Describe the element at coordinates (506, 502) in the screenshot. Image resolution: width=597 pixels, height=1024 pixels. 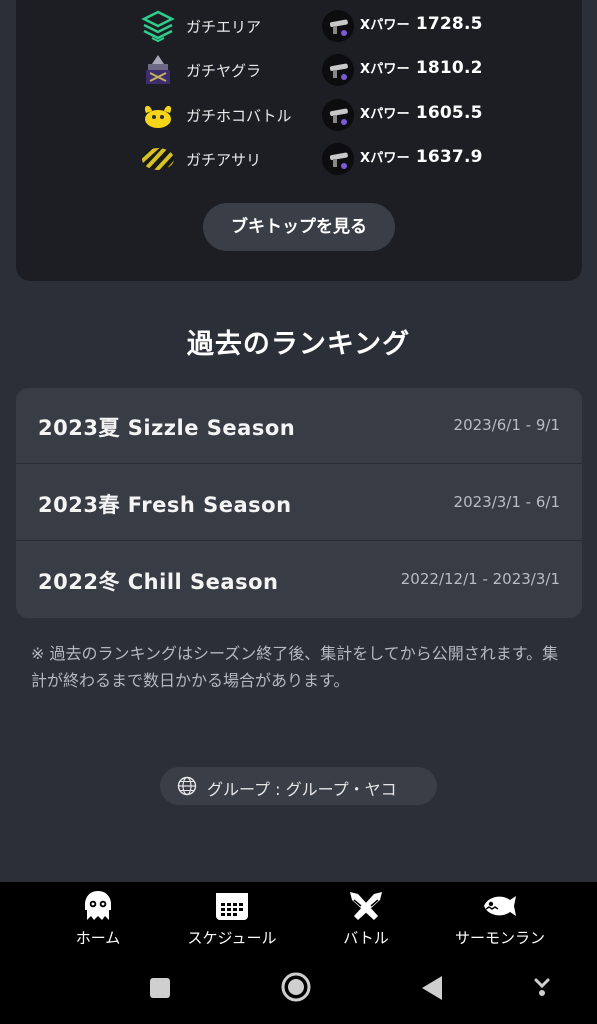
I see `season-dates: 2023/3/1 - 6/1` at that location.